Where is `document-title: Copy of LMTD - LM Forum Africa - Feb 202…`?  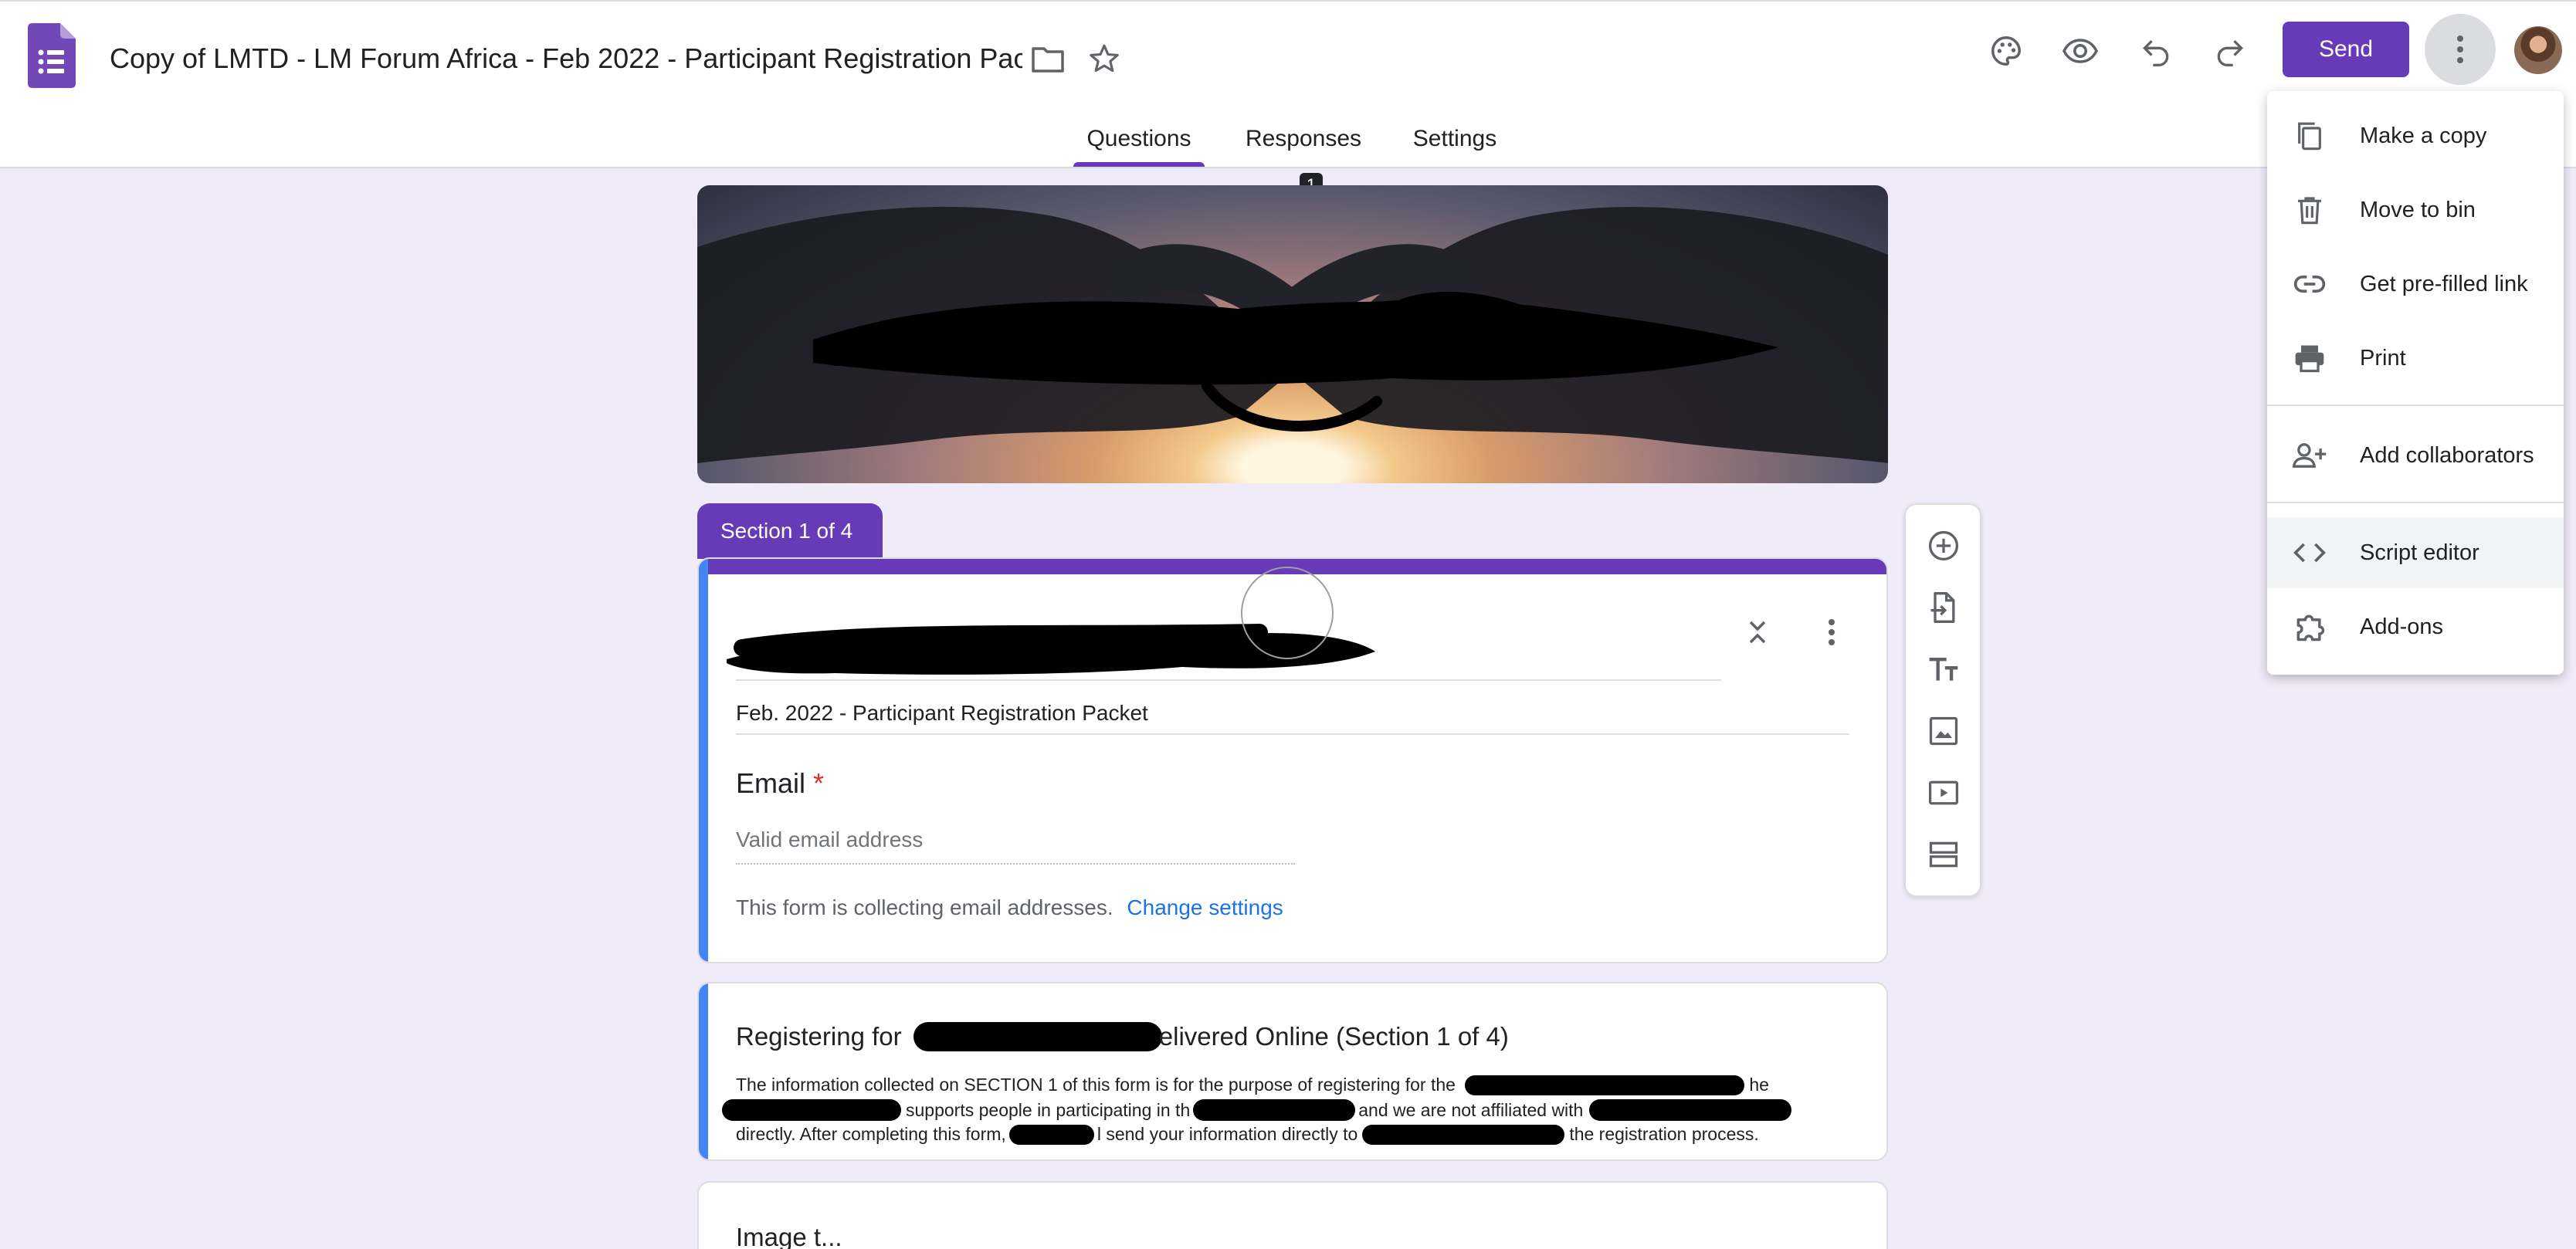 document-title: Copy of LMTD - LM Forum Africa - Feb 202… is located at coordinates (566, 58).